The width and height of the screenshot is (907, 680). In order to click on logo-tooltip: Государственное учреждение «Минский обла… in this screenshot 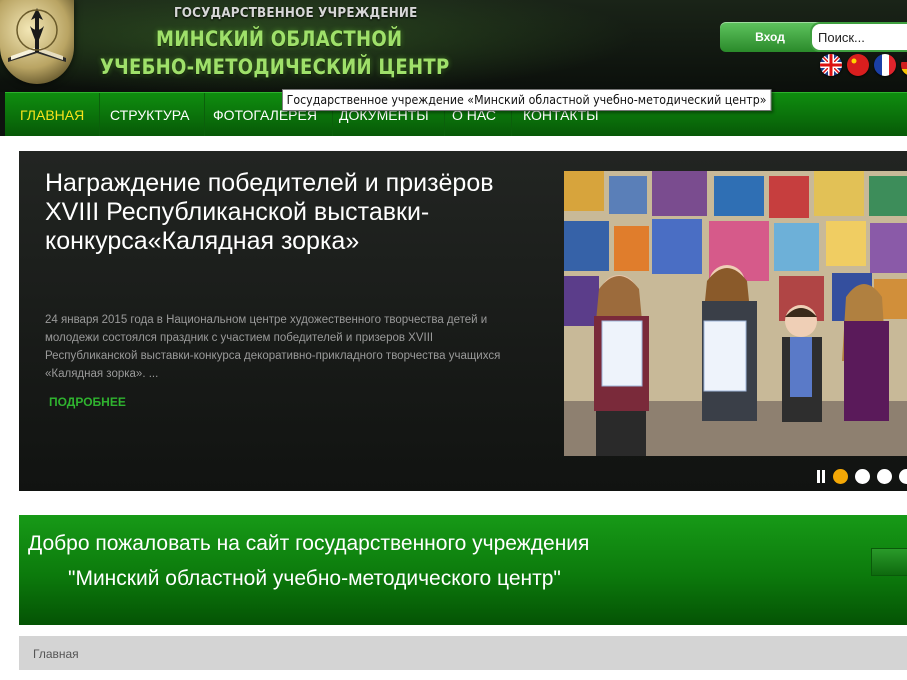, I will do `click(527, 100)`.